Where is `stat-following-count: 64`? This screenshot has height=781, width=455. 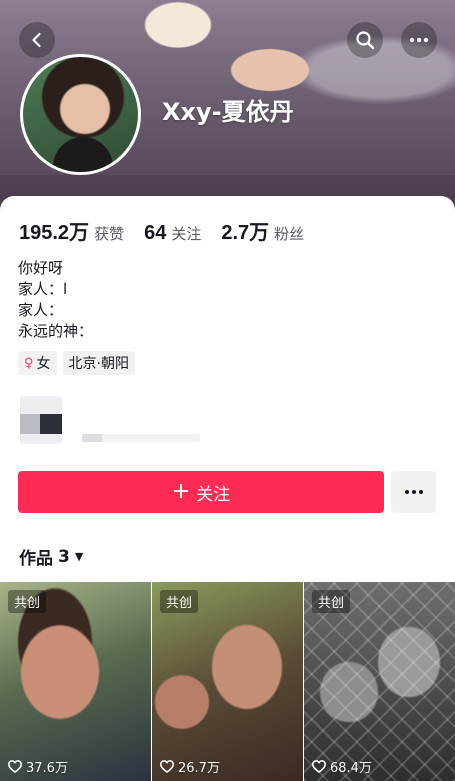 stat-following-count: 64 is located at coordinates (155, 233).